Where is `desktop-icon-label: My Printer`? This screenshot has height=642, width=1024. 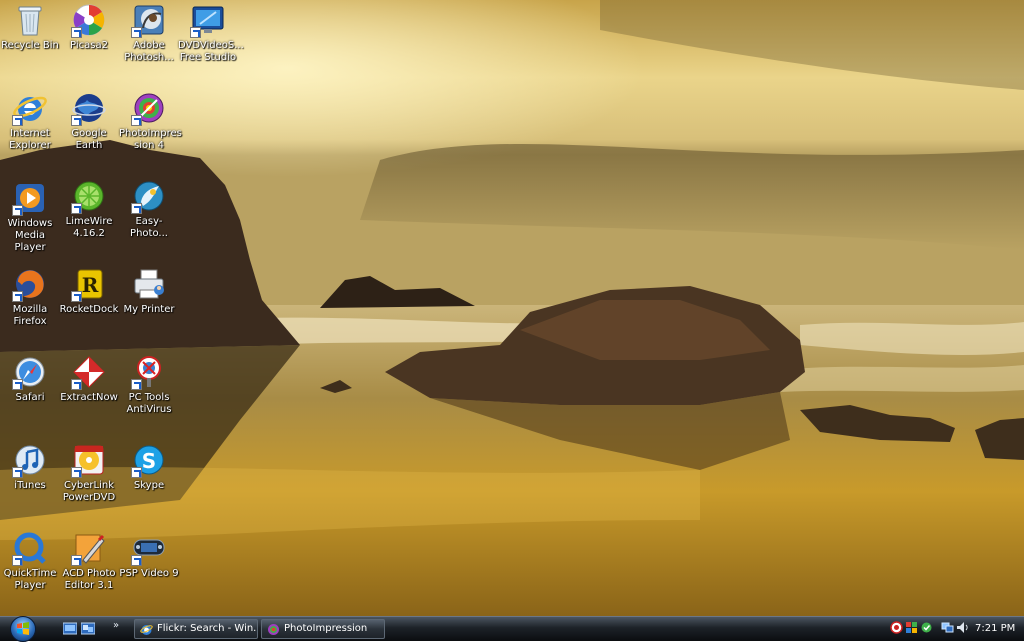
desktop-icon-label: My Printer is located at coordinates (149, 309).